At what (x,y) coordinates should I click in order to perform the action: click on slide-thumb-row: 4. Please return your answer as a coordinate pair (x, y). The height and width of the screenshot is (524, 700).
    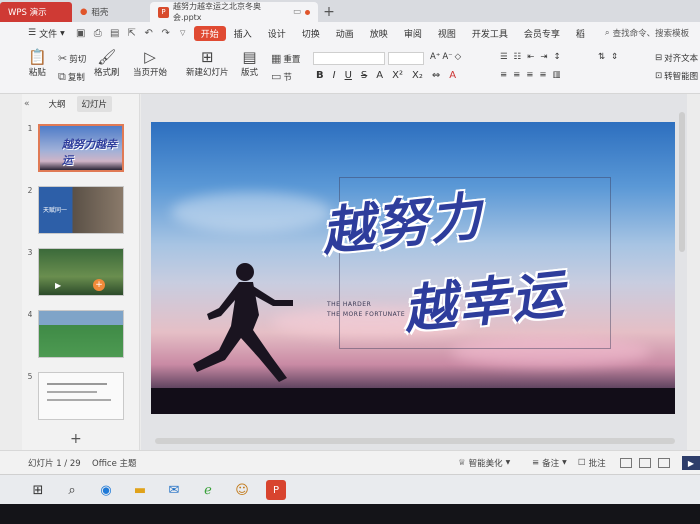
    Looking at the image, I should click on (73, 334).